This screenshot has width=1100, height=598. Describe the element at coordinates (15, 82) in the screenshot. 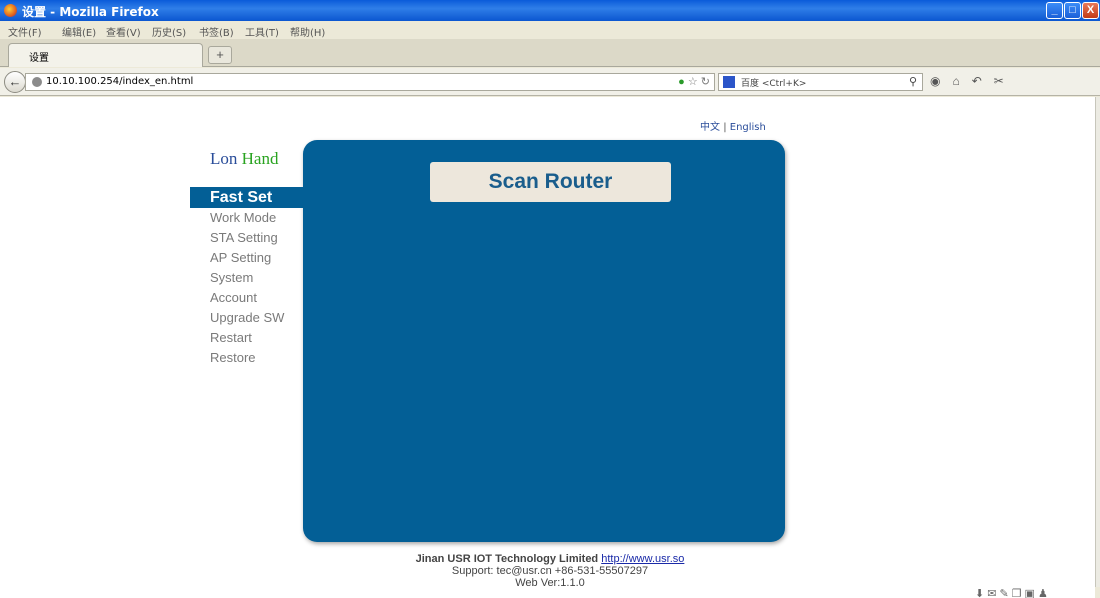

I see `back-button: ←` at that location.